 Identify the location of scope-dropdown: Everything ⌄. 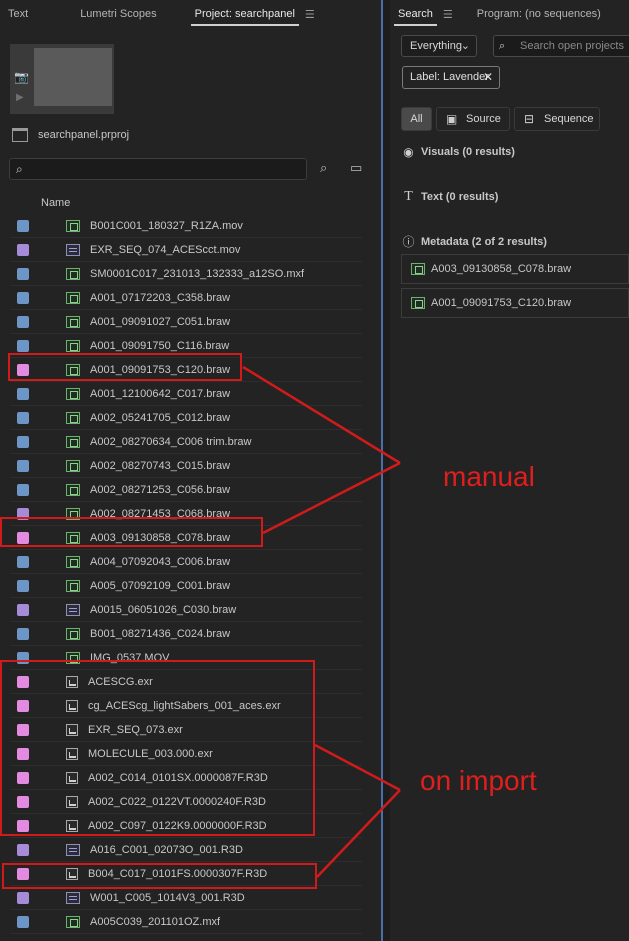
(439, 46).